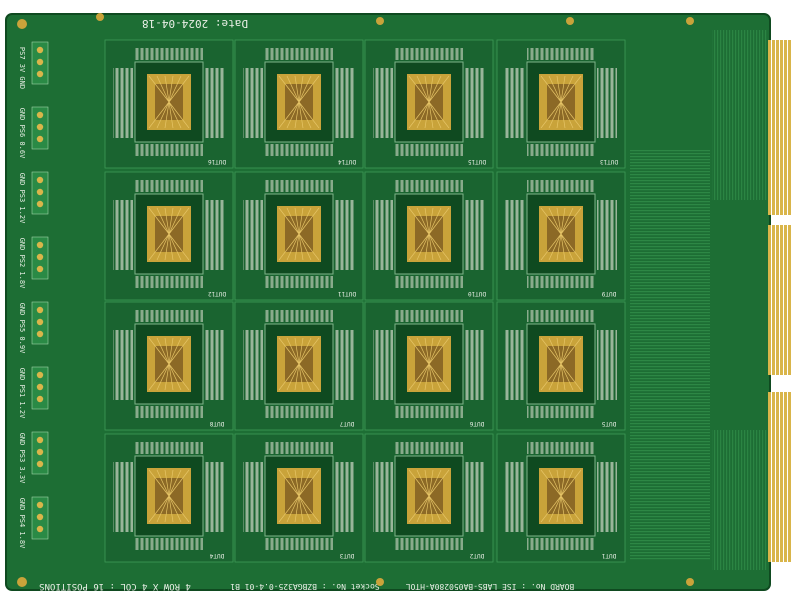 This screenshot has width=800, height=604. Describe the element at coordinates (608, 293) in the screenshot. I see `dut-label: DUT9` at that location.